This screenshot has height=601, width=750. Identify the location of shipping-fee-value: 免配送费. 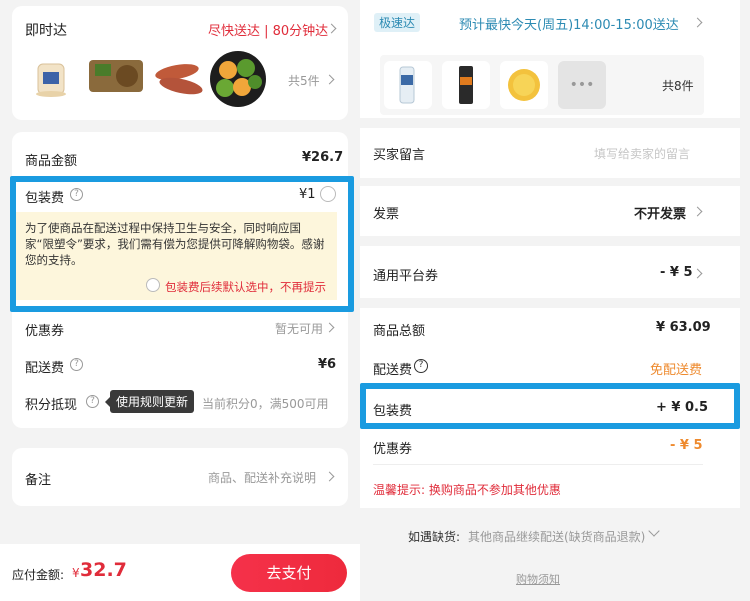
(676, 370).